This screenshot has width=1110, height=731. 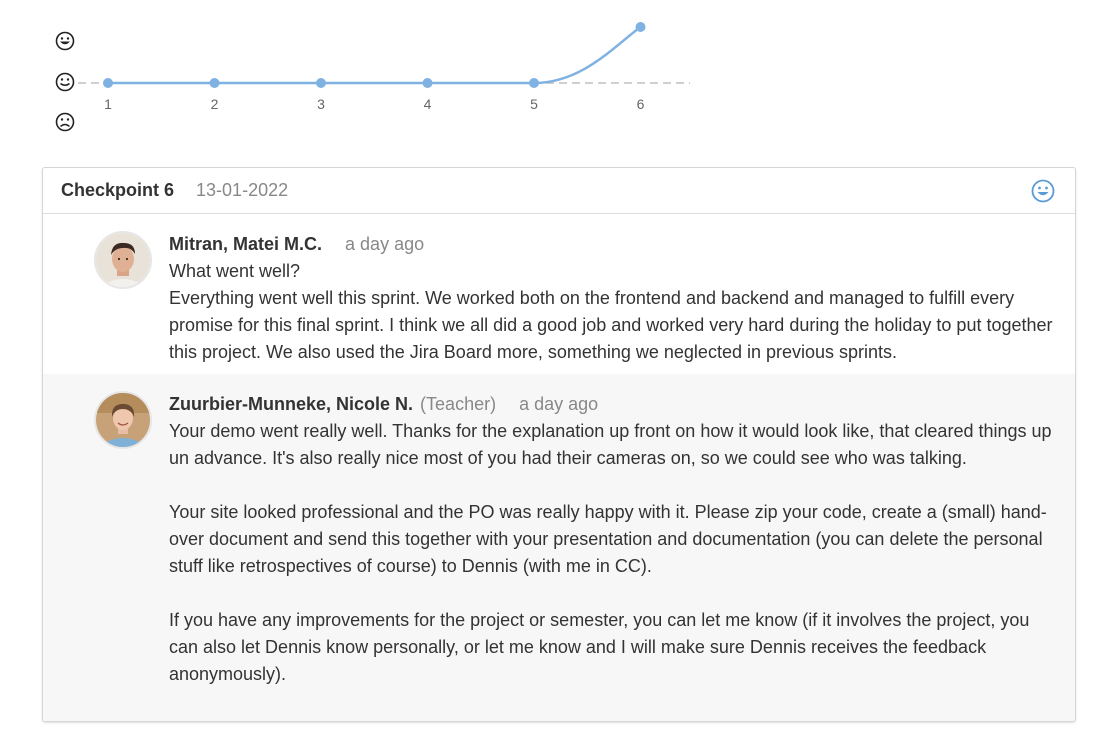 I want to click on mood-series-line, so click(x=375, y=55).